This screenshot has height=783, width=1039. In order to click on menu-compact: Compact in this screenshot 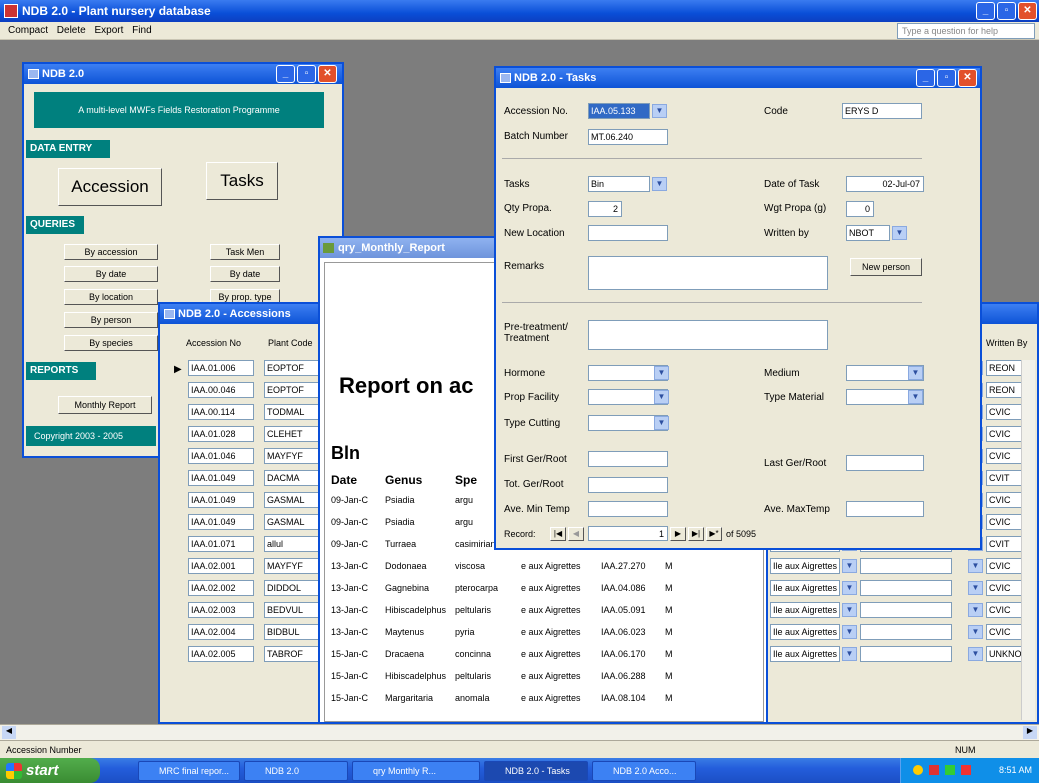, I will do `click(28, 30)`.